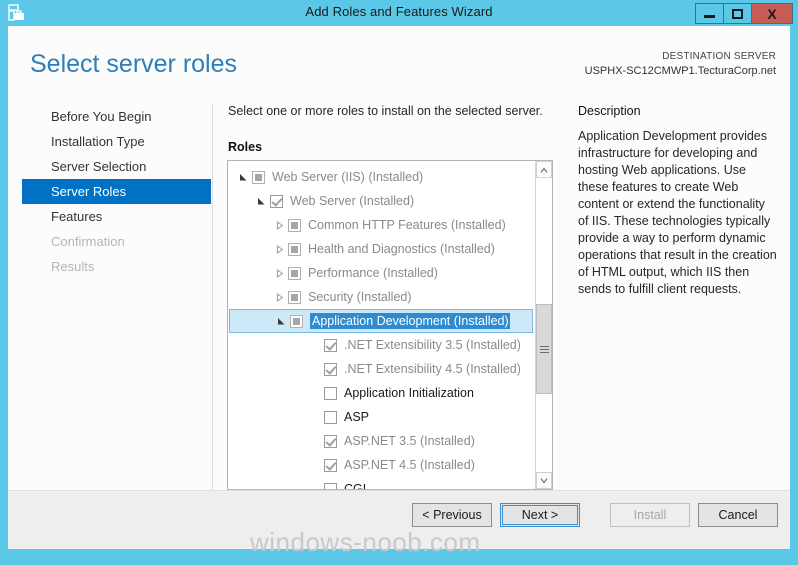 Image resolution: width=798 pixels, height=565 pixels. What do you see at coordinates (432, 369) in the screenshot?
I see `tree-item-label: .NET Extensibility 4.5 (Installed)` at bounding box center [432, 369].